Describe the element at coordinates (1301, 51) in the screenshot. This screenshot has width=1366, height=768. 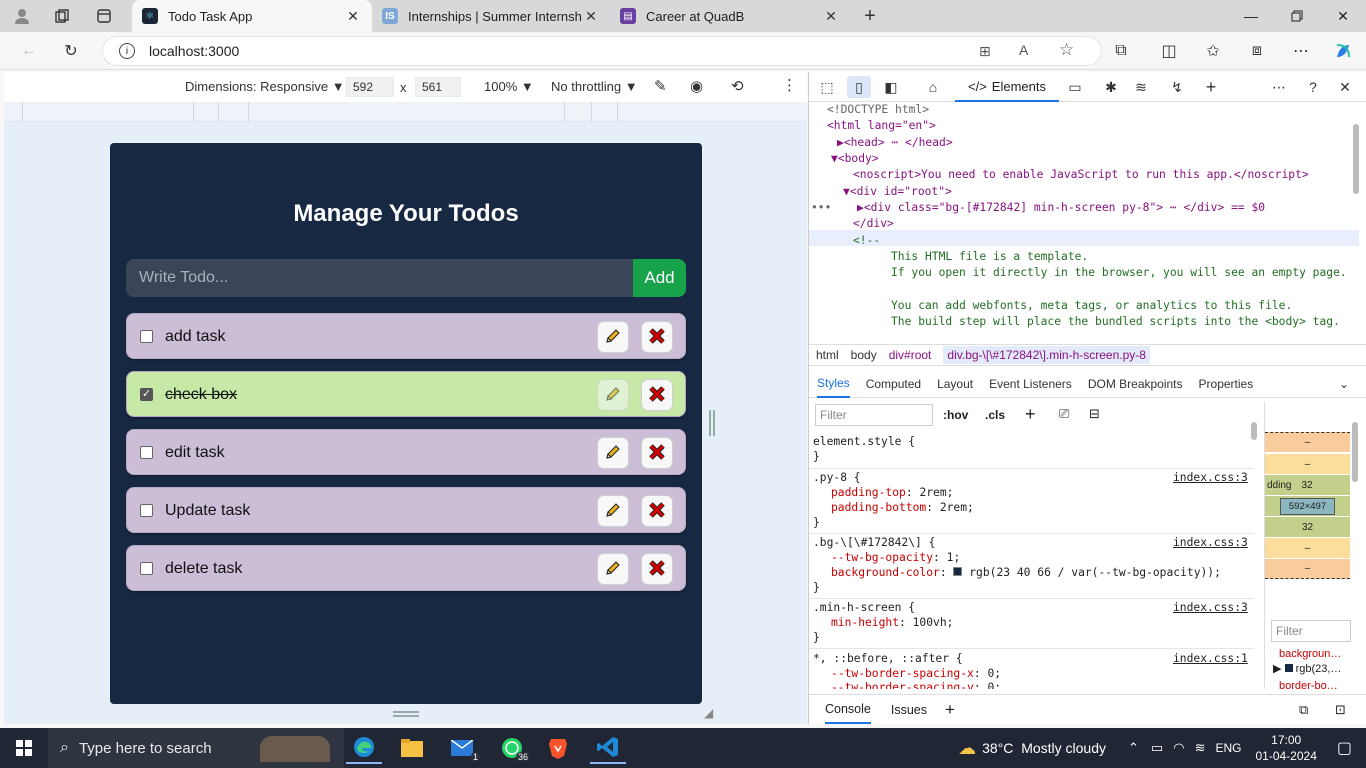
I see `more-menu-icon: ⋯` at that location.